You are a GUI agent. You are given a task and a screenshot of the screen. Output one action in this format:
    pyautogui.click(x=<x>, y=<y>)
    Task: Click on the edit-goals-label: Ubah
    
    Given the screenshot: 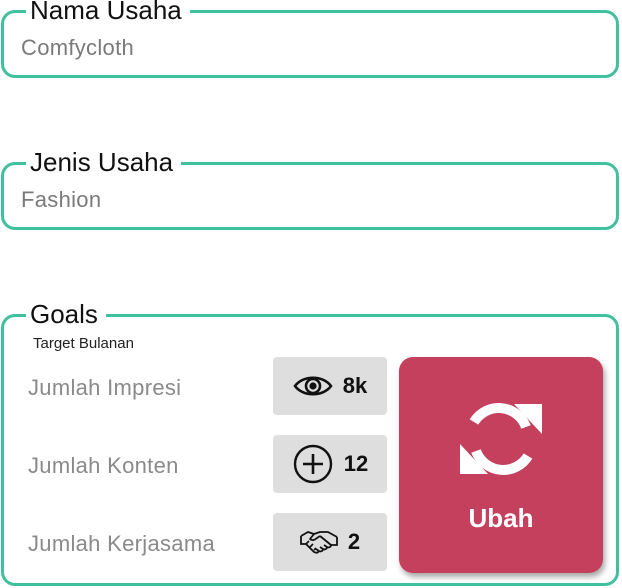 What is the action you would take?
    pyautogui.click(x=501, y=518)
    